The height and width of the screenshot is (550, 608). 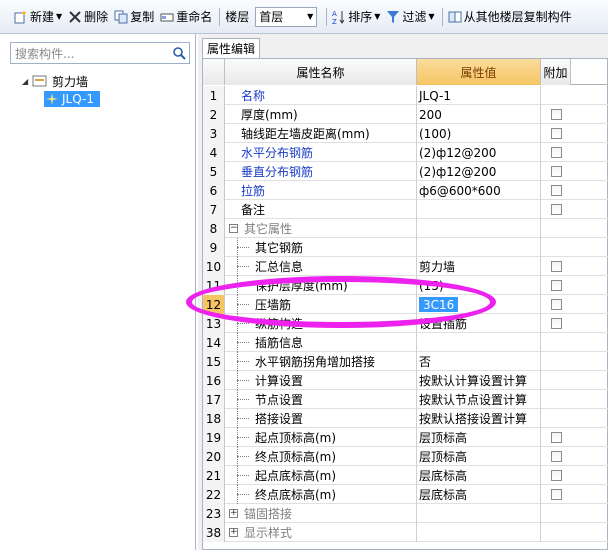 I want to click on property-name: 终点底标高(m), so click(x=321, y=494).